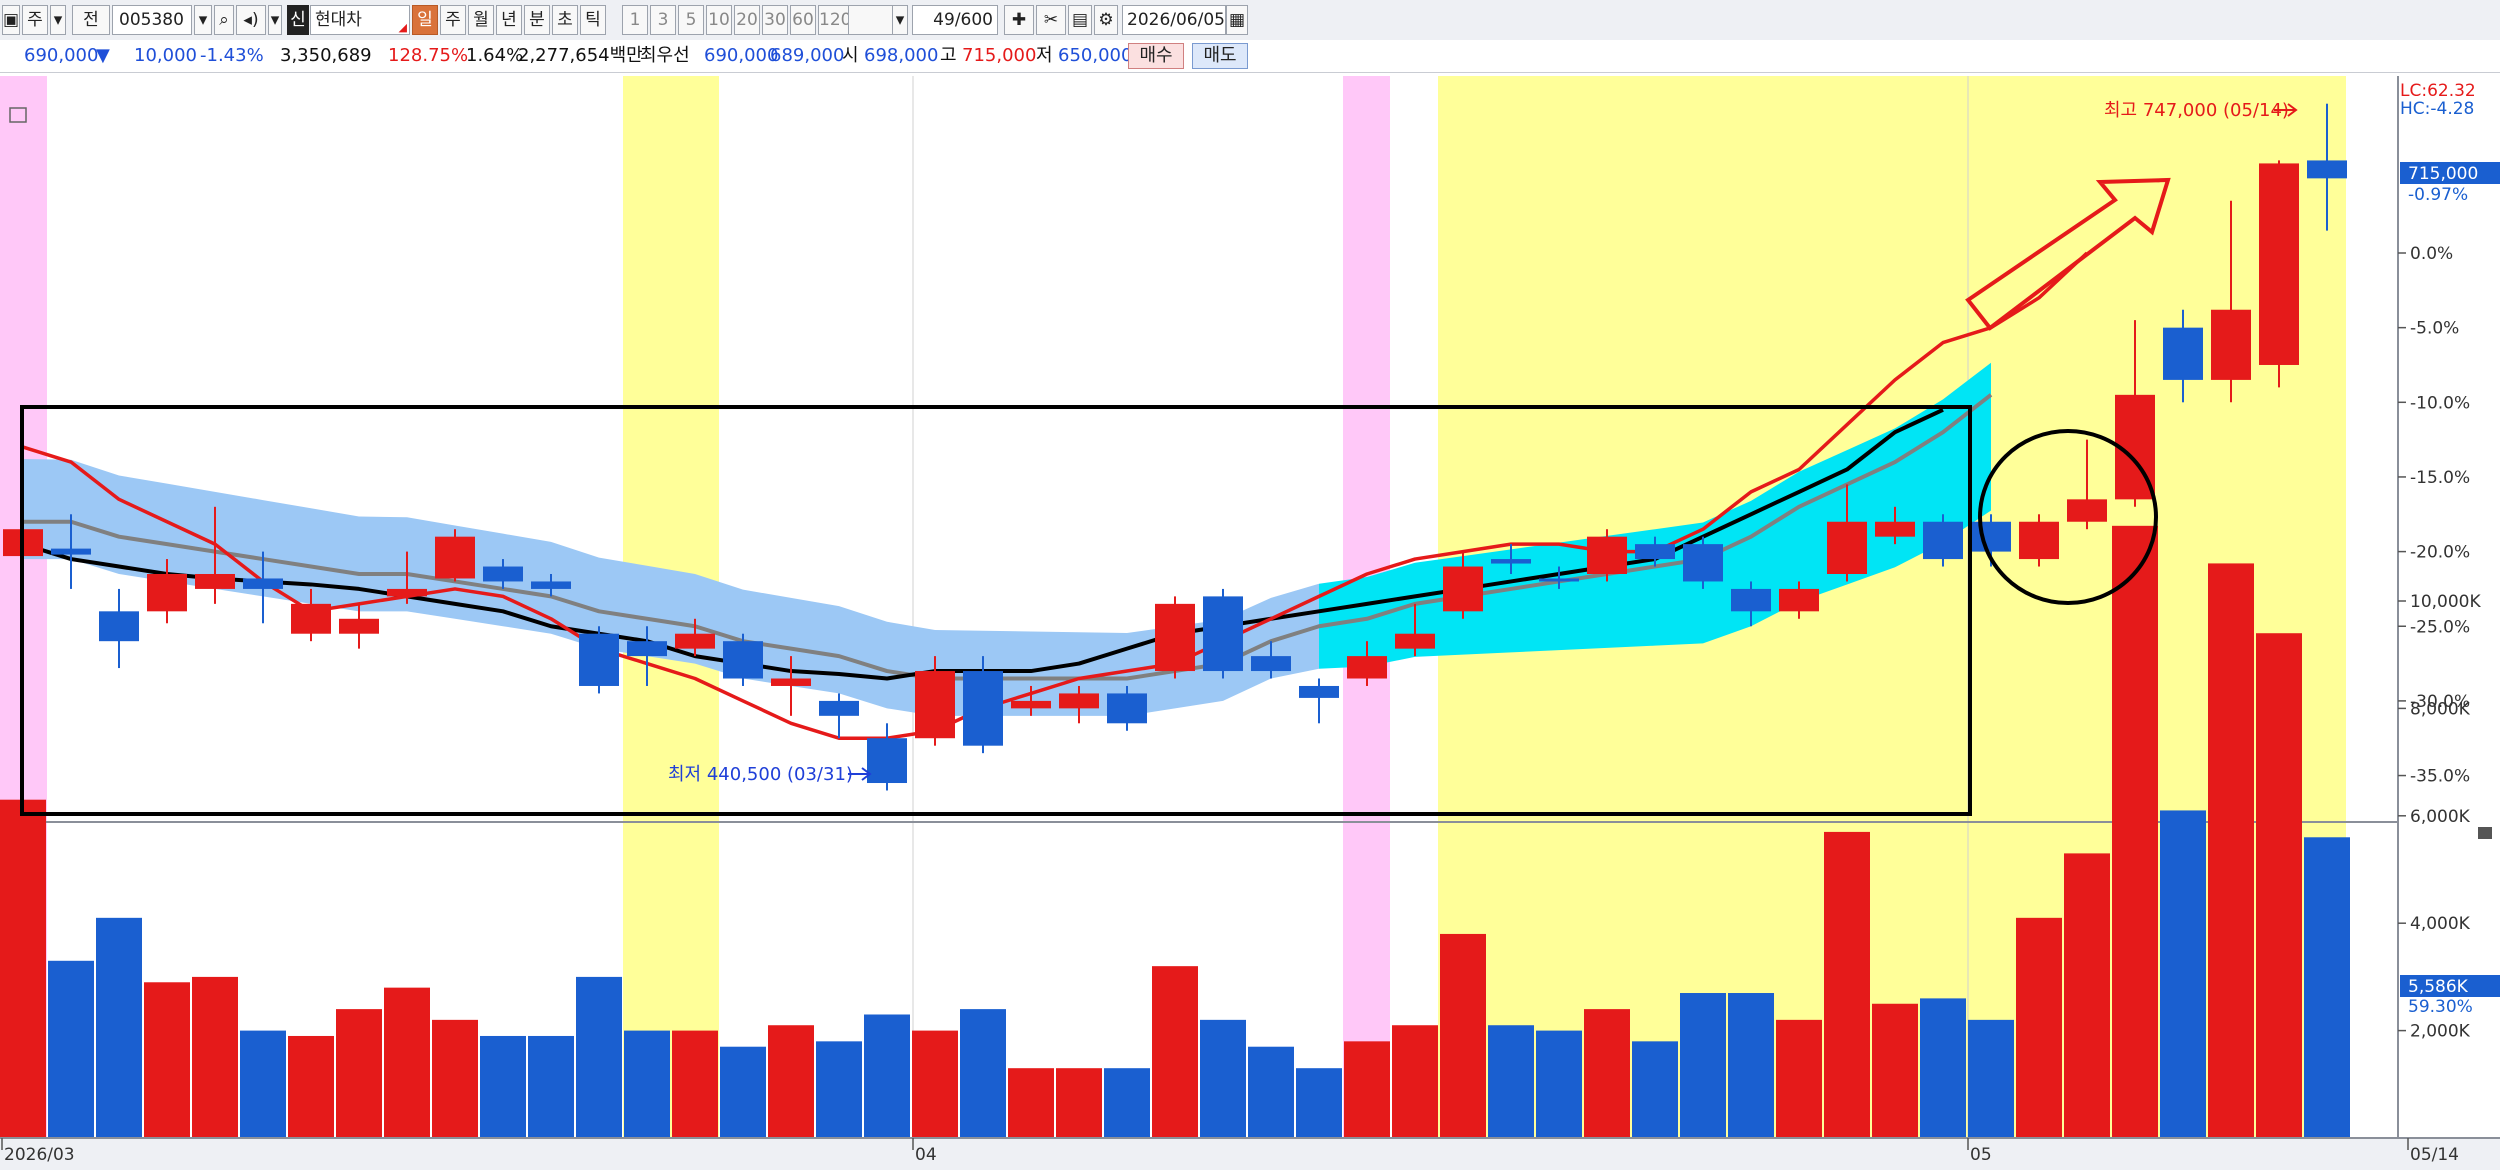  What do you see at coordinates (2485, 833) in the screenshot?
I see `minimize-icon` at bounding box center [2485, 833].